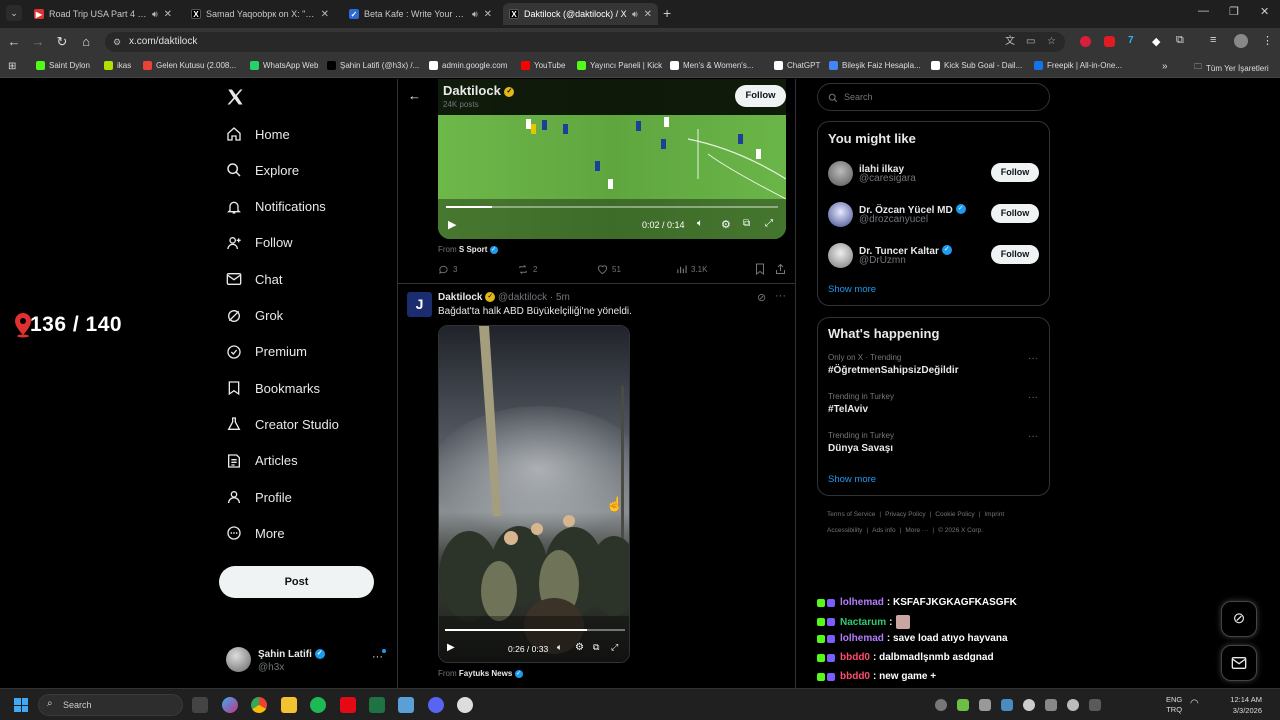  Describe the element at coordinates (255, 533) in the screenshot. I see `sidebar-item-more: More` at that location.